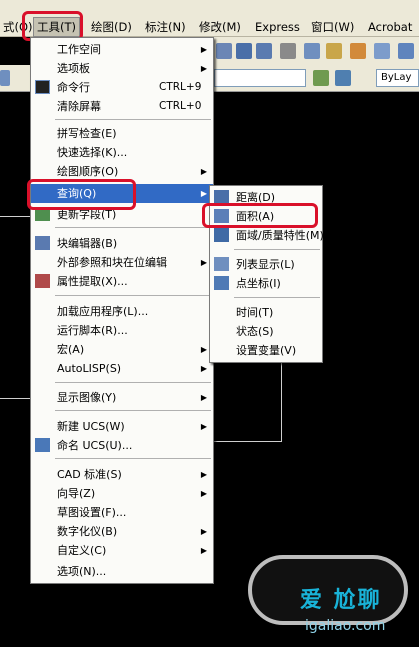 Image resolution: width=419 pixels, height=647 pixels. Describe the element at coordinates (221, 216) in the screenshot. I see `area-icon` at that location.